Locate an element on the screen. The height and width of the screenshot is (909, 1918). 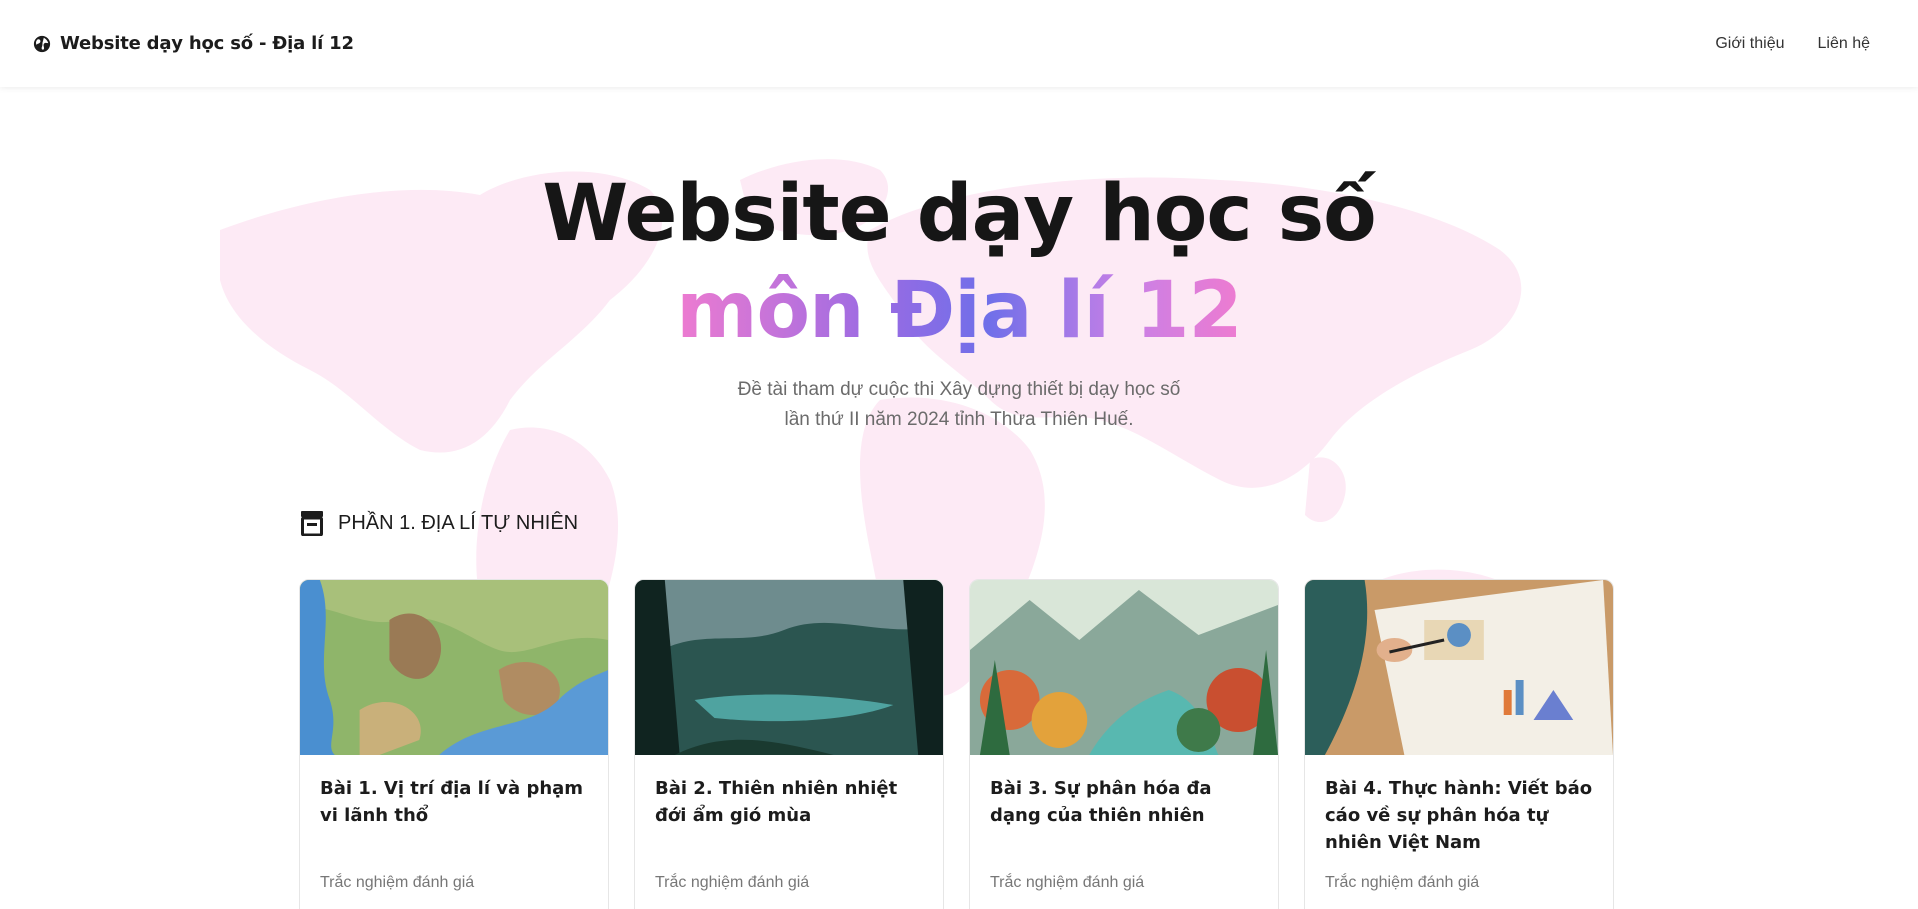
main-nav: Giới thiệu Liên hệ is located at coordinates (1792, 44).